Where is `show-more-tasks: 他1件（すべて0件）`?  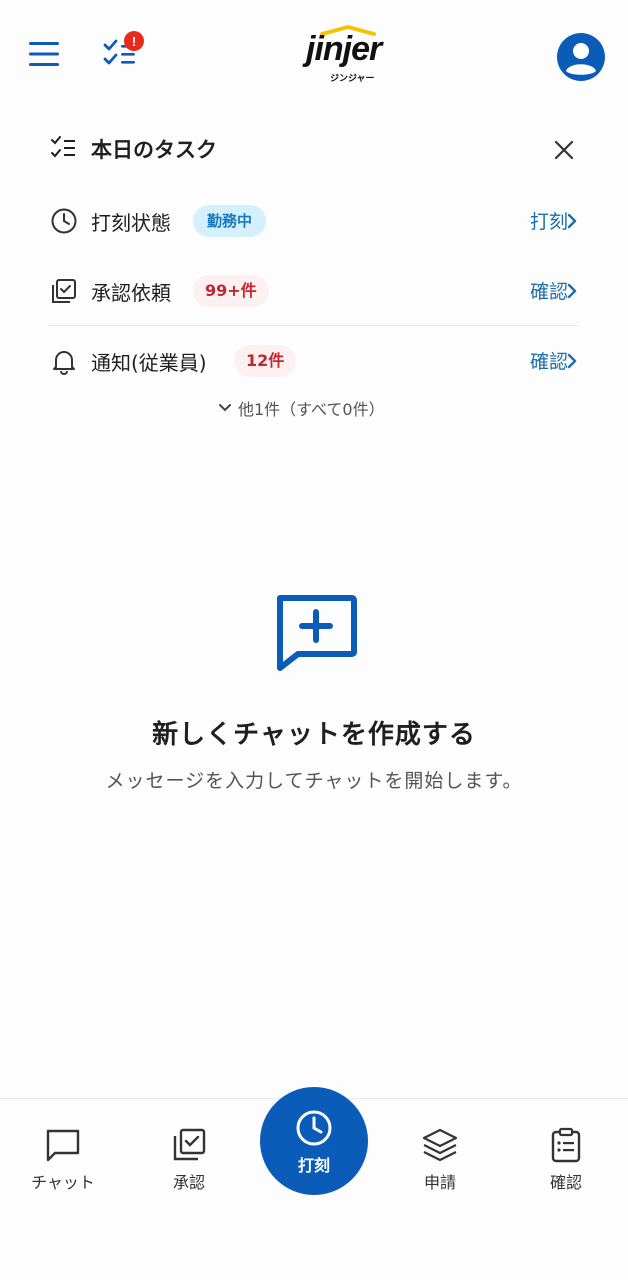 show-more-tasks: 他1件（すべて0件） is located at coordinates (301, 408).